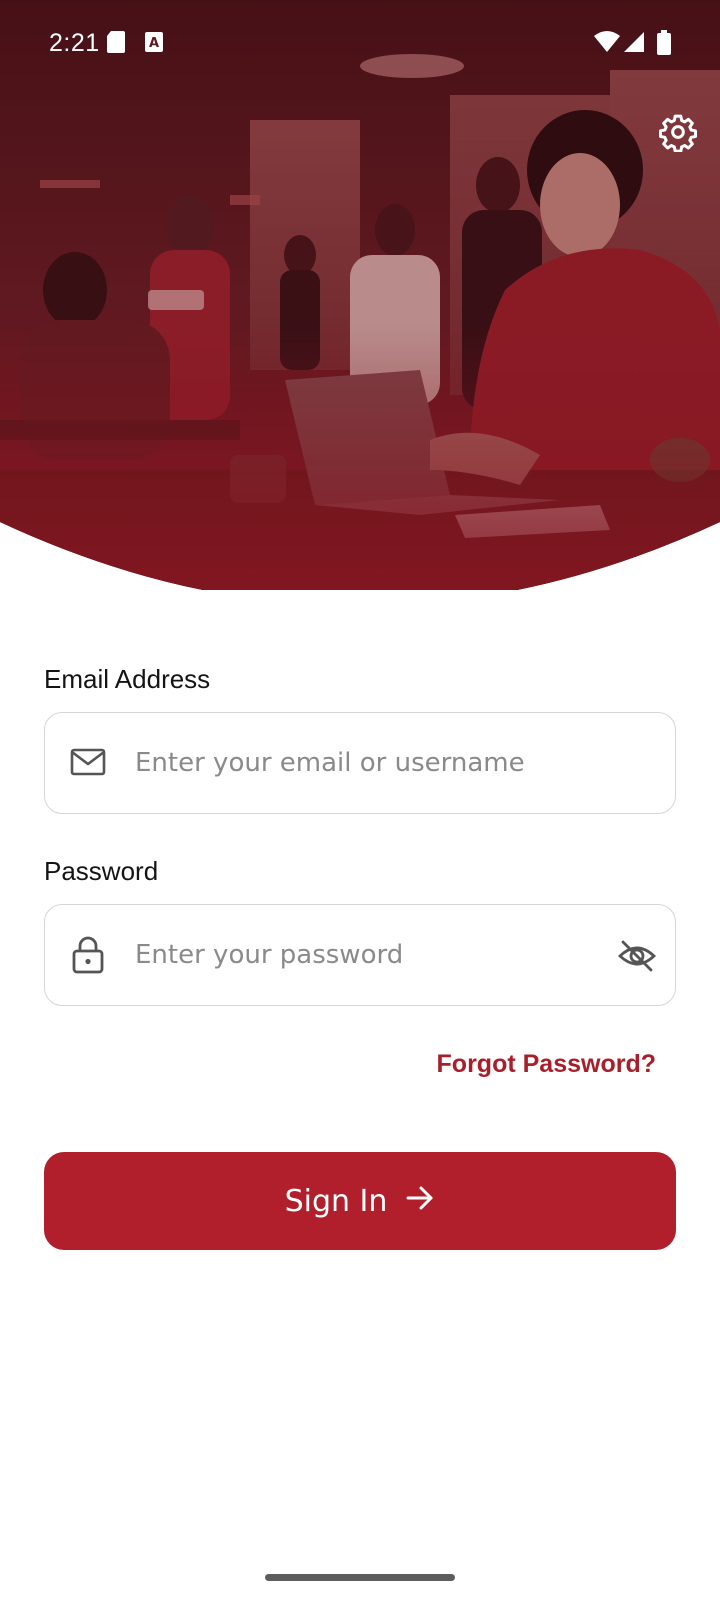  What do you see at coordinates (74, 43) in the screenshot?
I see `status-time: 2:21` at bounding box center [74, 43].